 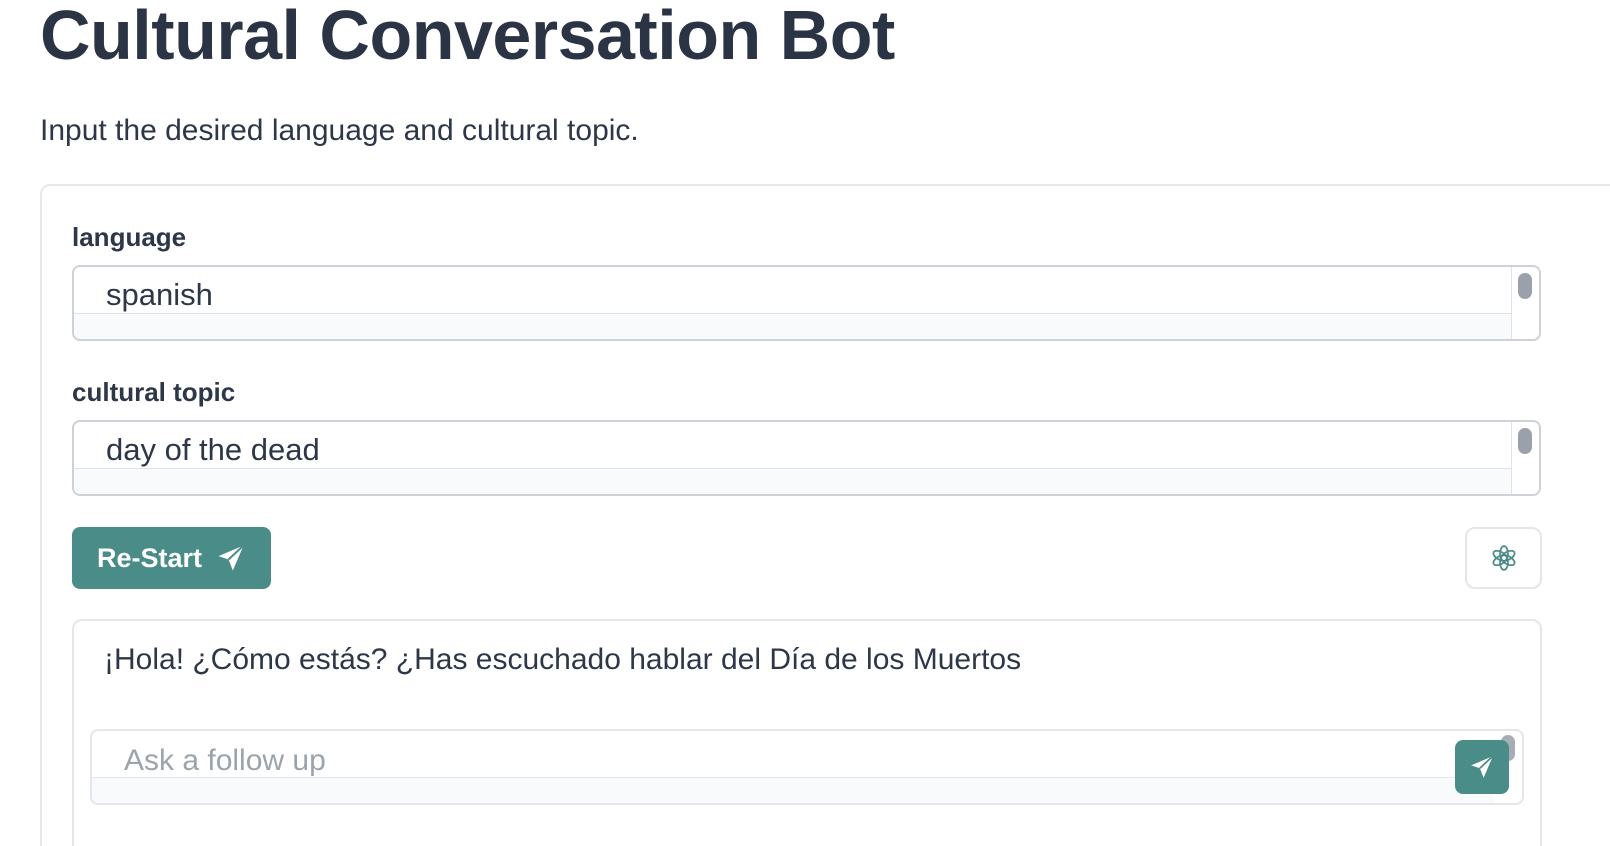 What do you see at coordinates (1525, 286) in the screenshot?
I see `language-scroll-thumb` at bounding box center [1525, 286].